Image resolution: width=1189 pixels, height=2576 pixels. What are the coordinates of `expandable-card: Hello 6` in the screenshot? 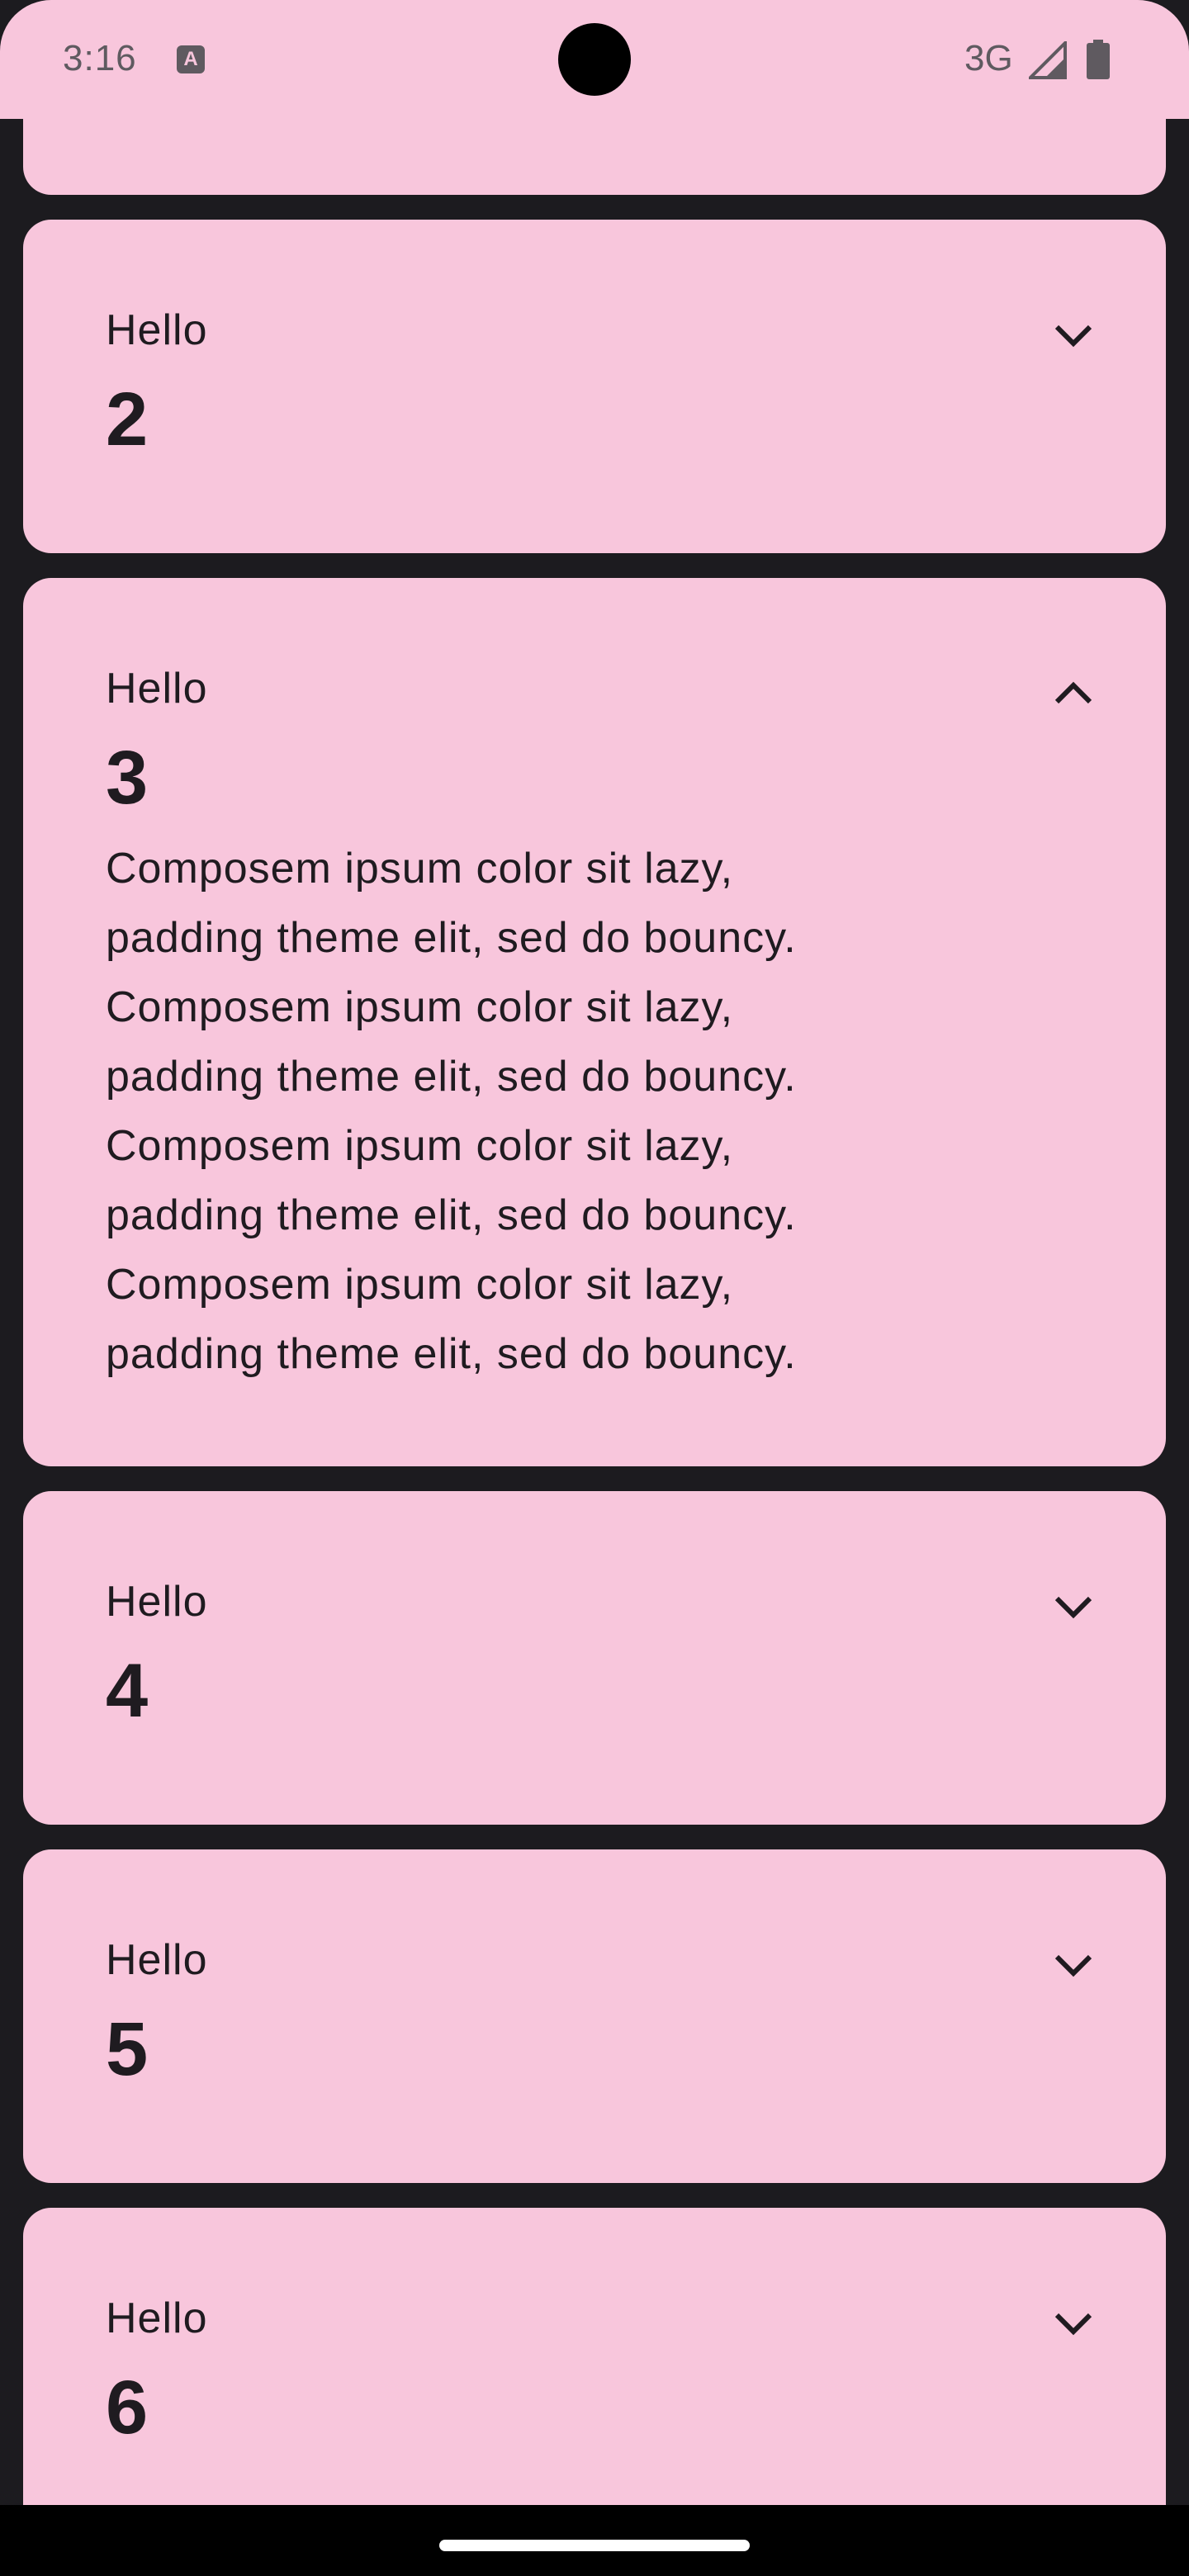 It's located at (594, 2356).